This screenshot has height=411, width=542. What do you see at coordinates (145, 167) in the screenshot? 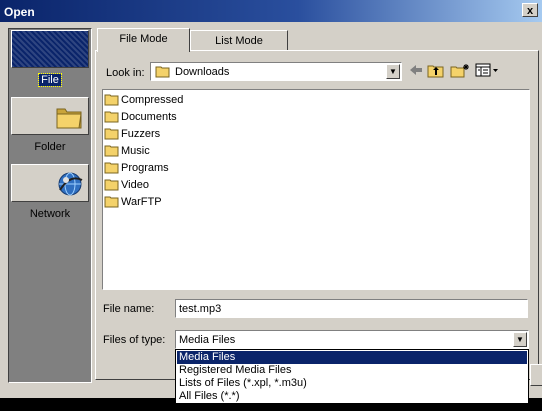
I see `list-item-label: Programs` at bounding box center [145, 167].